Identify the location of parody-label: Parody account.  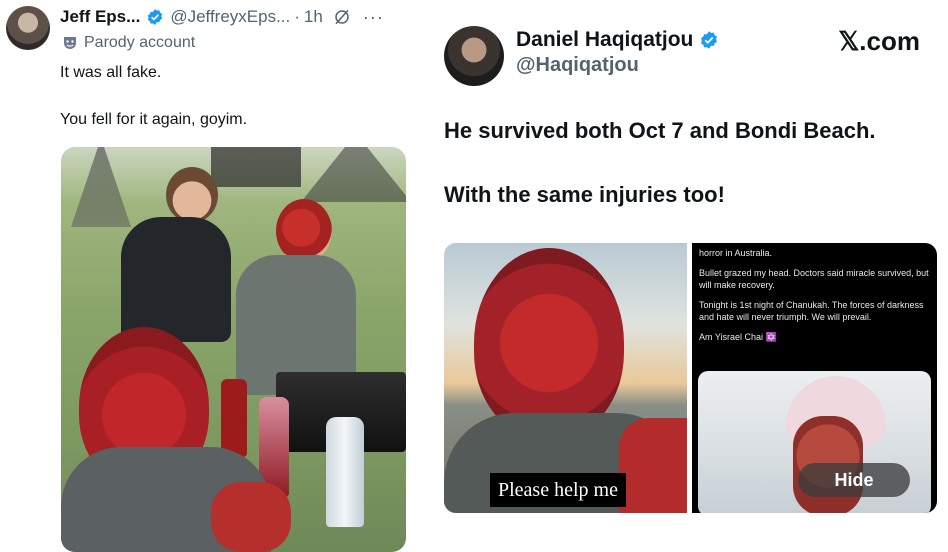
(128, 43).